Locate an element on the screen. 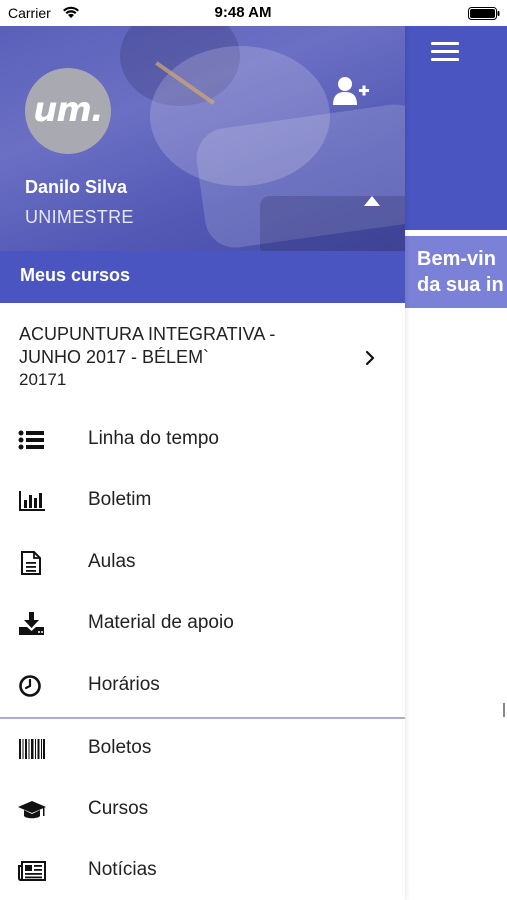 This screenshot has height=900, width=507. section-header: Meus cursos is located at coordinates (202, 277).